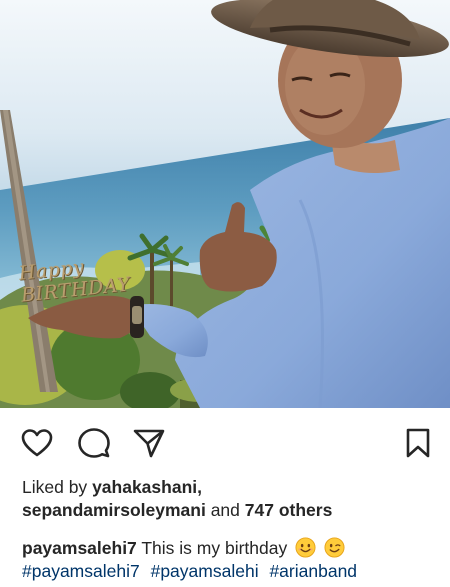 The width and height of the screenshot is (450, 587). I want to click on caption-username: payamsalehi7, so click(79, 548).